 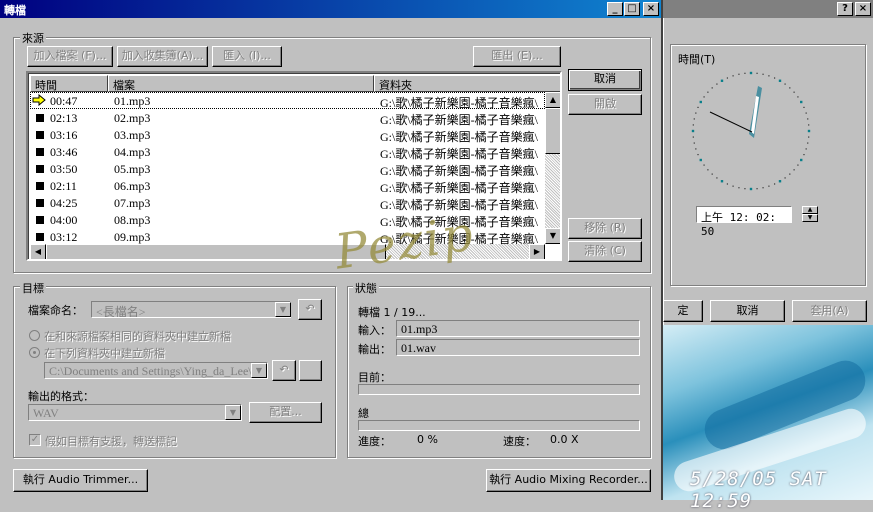 I want to click on folder-dropdown-icon: ▼, so click(x=259, y=370).